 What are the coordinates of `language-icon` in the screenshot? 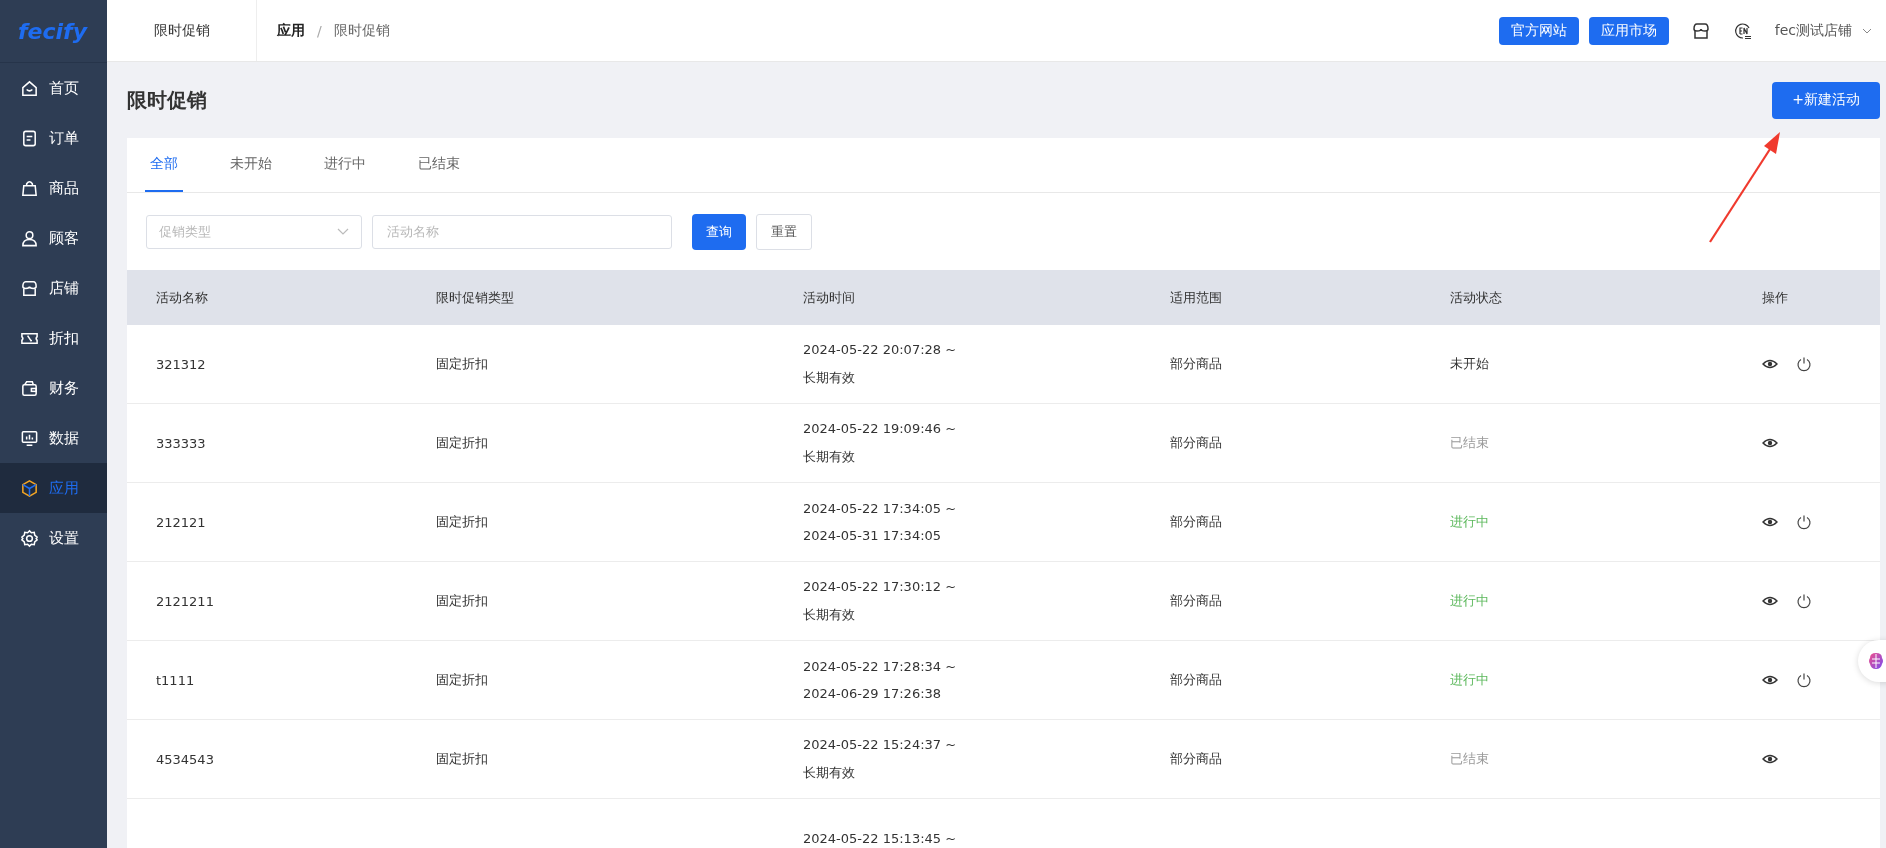 It's located at (1742, 30).